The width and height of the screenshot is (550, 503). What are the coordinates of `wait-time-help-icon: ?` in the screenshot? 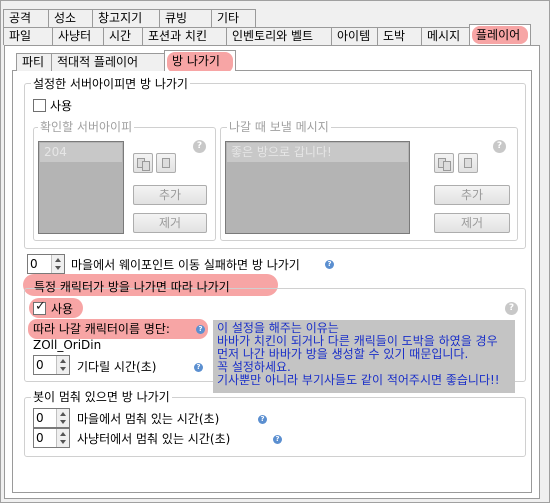 It's located at (198, 367).